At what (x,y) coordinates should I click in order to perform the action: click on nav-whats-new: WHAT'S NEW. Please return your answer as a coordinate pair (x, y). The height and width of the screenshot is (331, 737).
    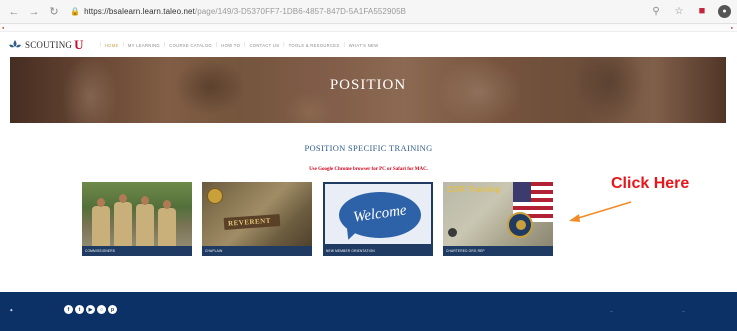
    Looking at the image, I should click on (364, 45).